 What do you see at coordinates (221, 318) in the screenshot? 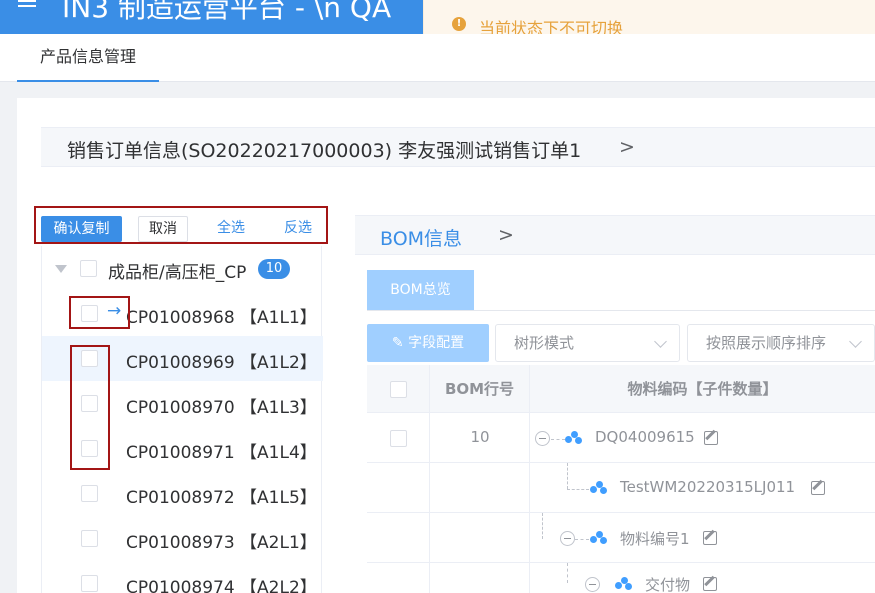
I see `tree-item-label: CP01008968 【A1L1】` at bounding box center [221, 318].